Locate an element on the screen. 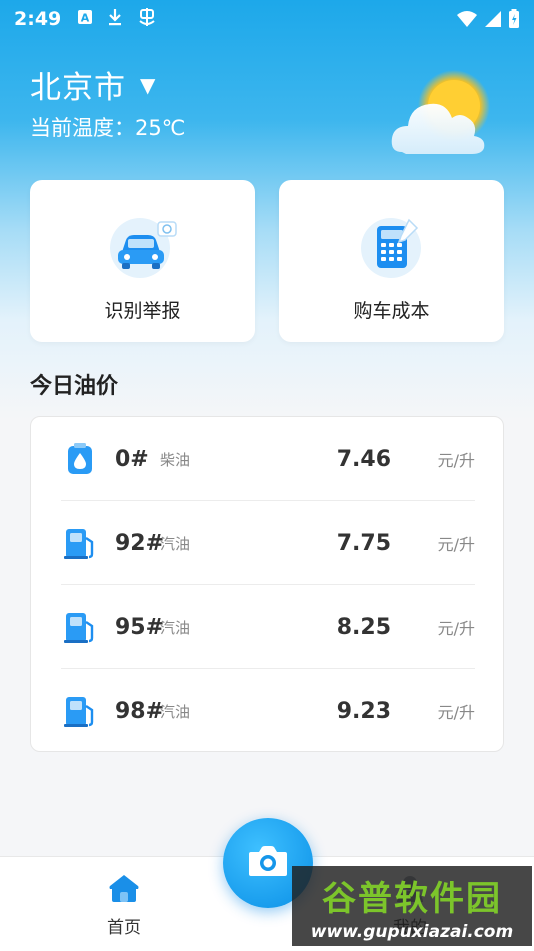  current-temperature: 当前温度：25℃ is located at coordinates (108, 128).